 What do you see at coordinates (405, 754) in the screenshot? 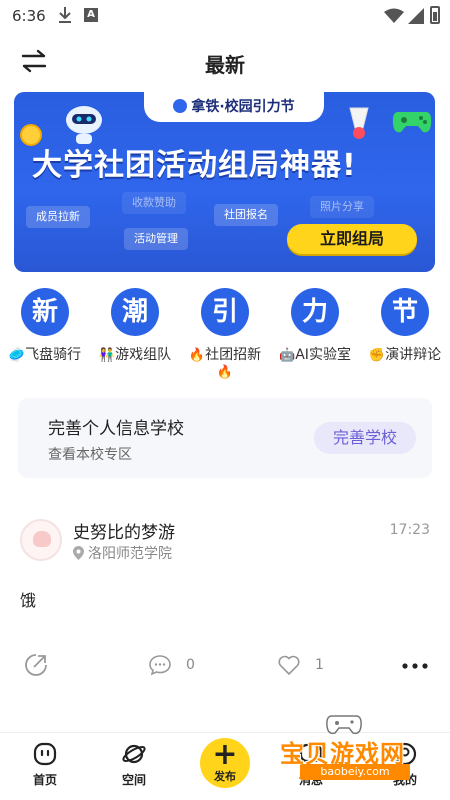
I see `profile-icon` at bounding box center [405, 754].